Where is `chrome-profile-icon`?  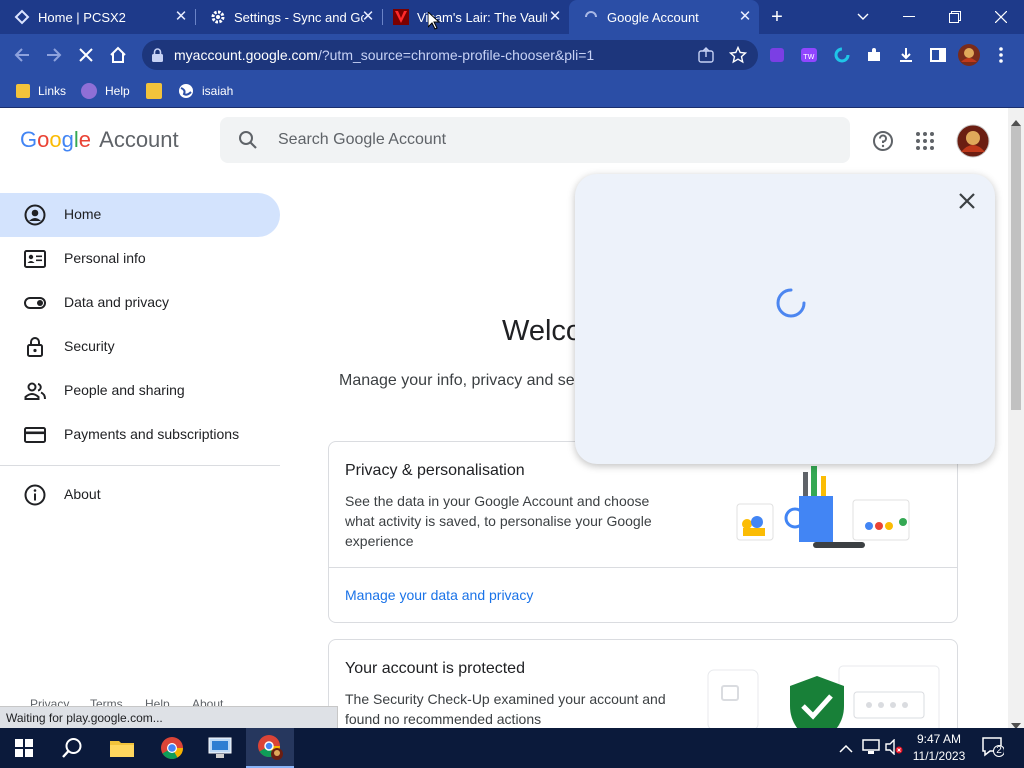 chrome-profile-icon is located at coordinates (270, 748).